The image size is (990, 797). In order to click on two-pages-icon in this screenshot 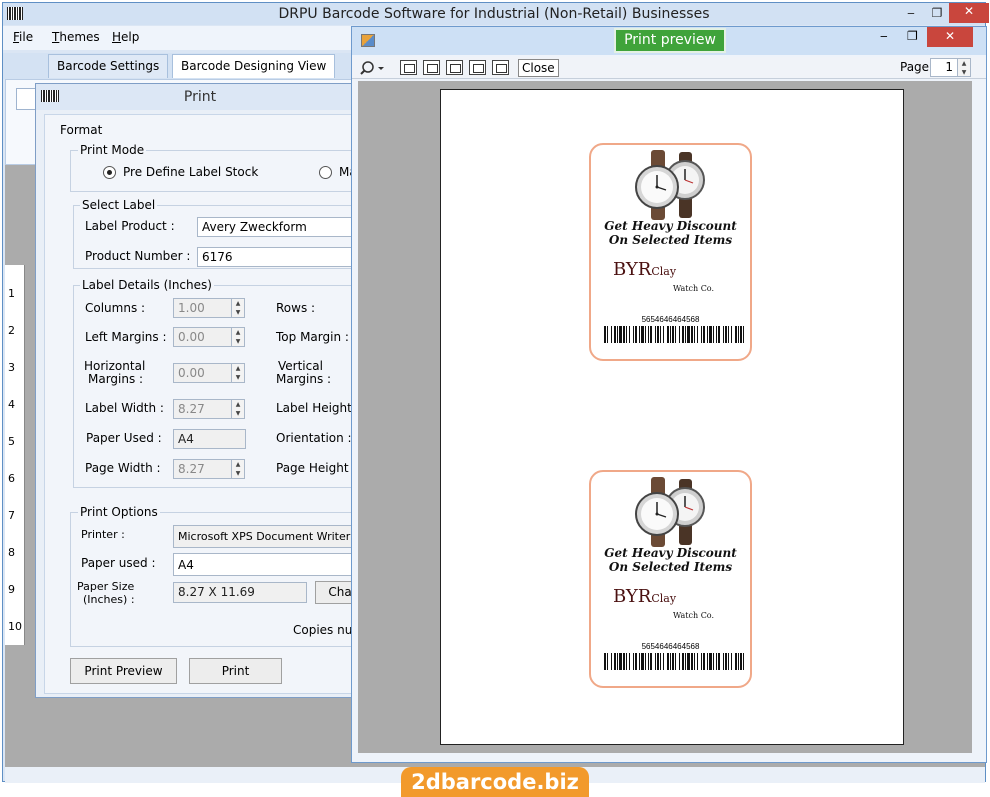, I will do `click(431, 67)`.